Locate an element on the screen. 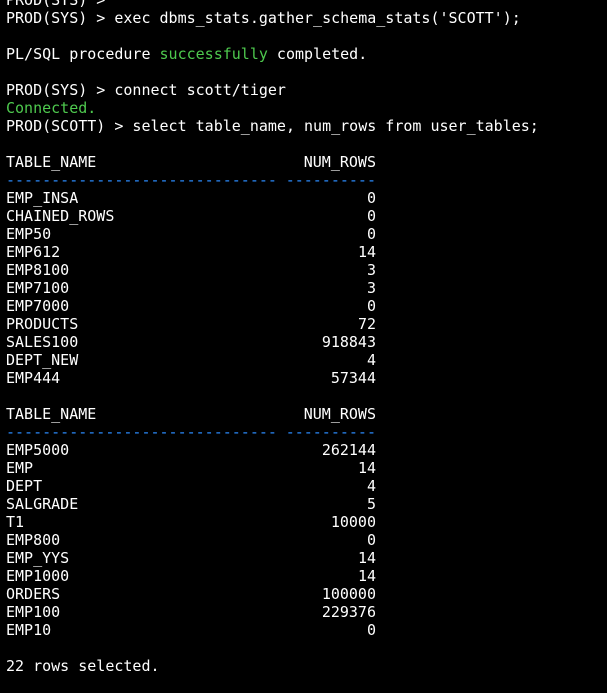 The width and height of the screenshot is (607, 693). table-name-cell: EMP100 is located at coordinates (33, 612).